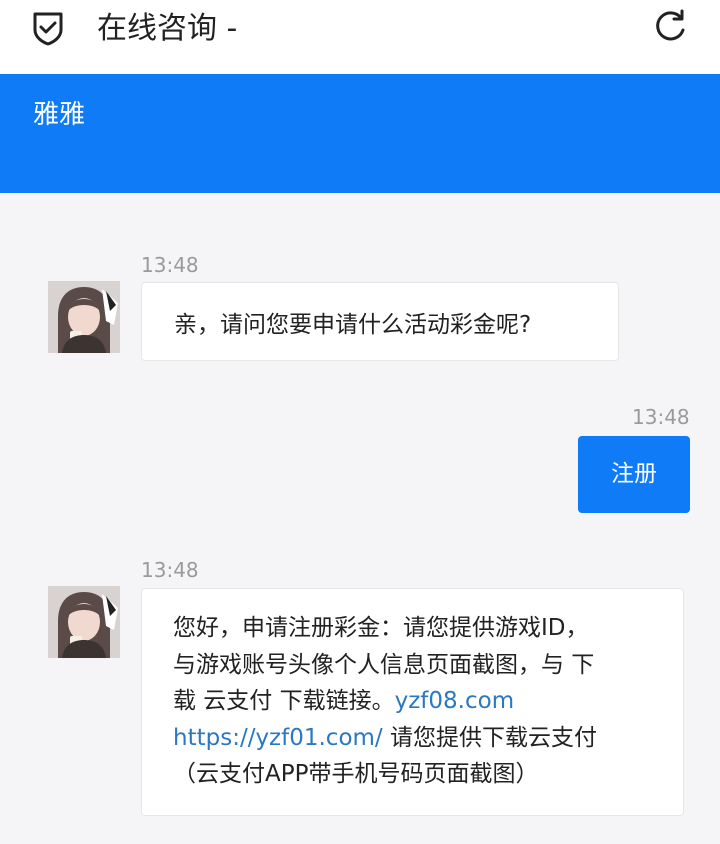  What do you see at coordinates (48, 28) in the screenshot?
I see `shield-check-icon` at bounding box center [48, 28].